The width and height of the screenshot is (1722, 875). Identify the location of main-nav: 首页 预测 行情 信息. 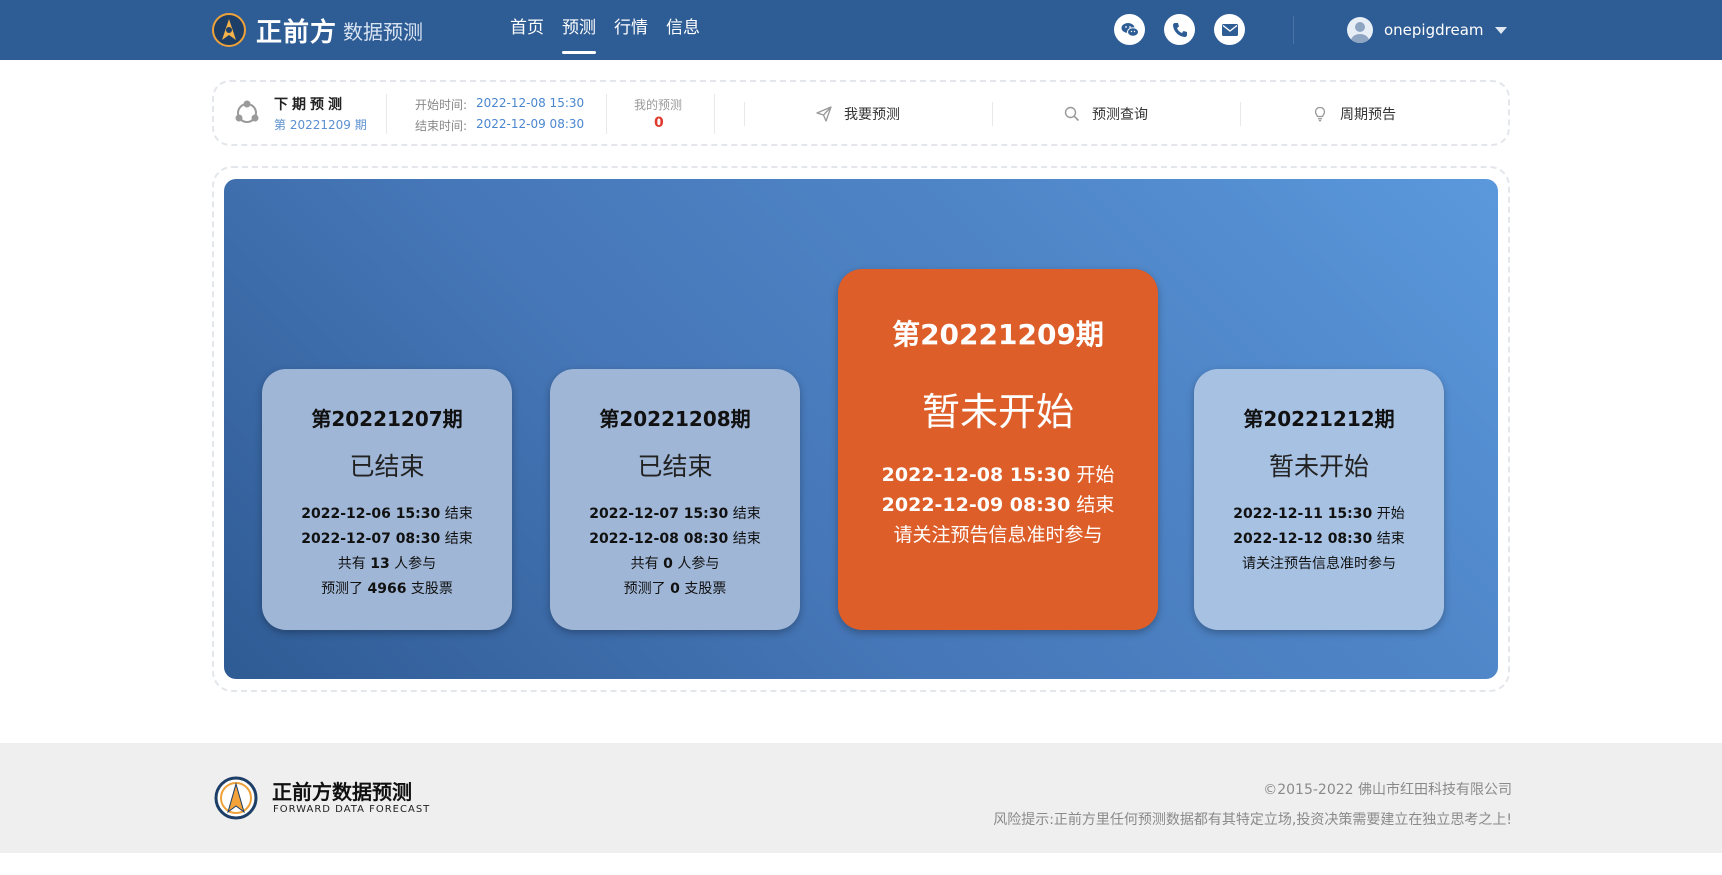
(614, 30).